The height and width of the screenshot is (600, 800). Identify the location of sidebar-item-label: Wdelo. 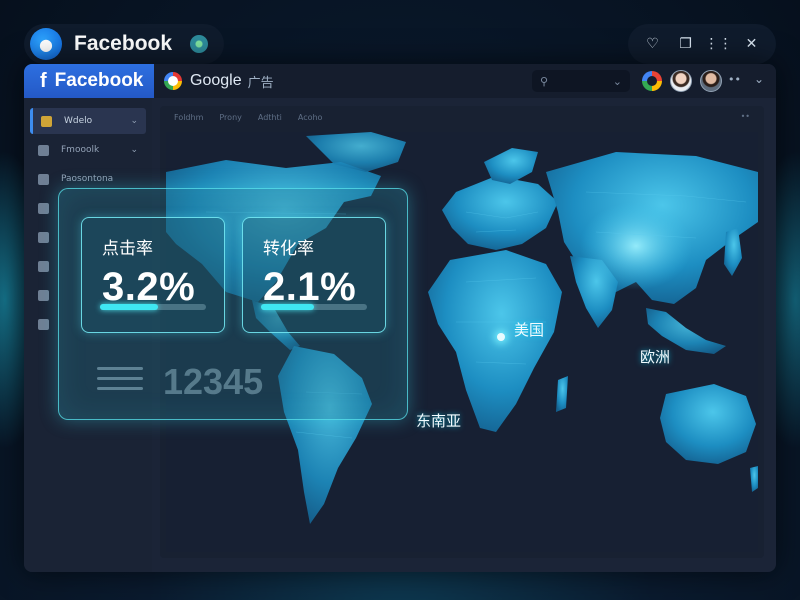
(78, 121).